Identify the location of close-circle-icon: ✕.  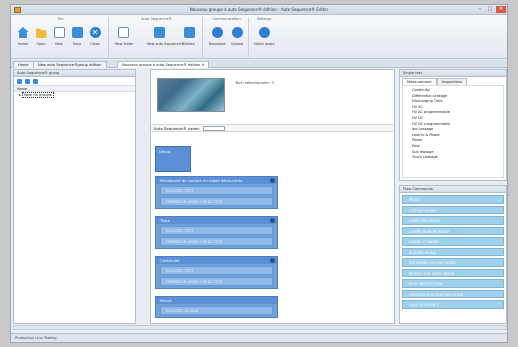
(95, 32).